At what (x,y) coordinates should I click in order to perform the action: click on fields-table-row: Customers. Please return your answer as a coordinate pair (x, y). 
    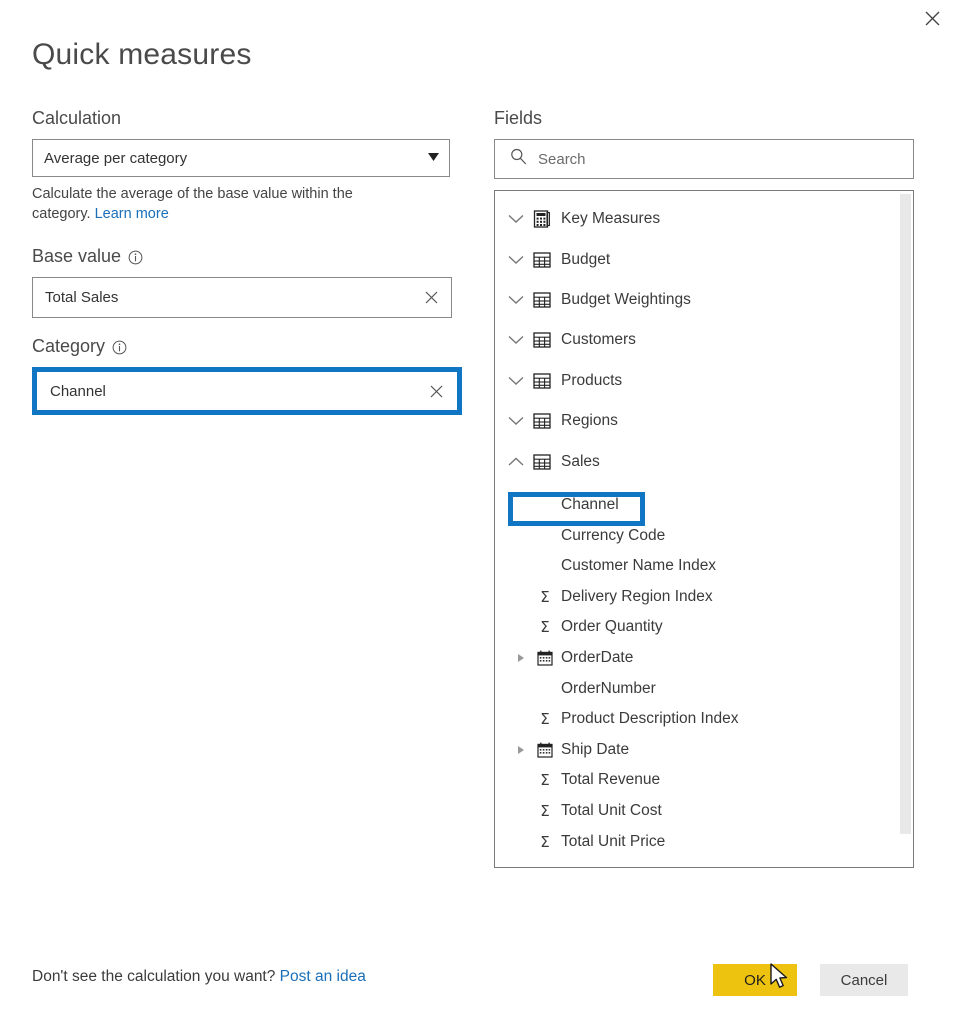
    Looking at the image, I should click on (704, 340).